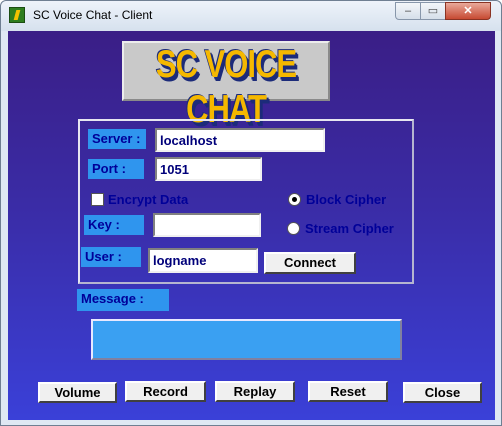 This screenshot has width=502, height=426. I want to click on replay-button: Replay, so click(255, 391).